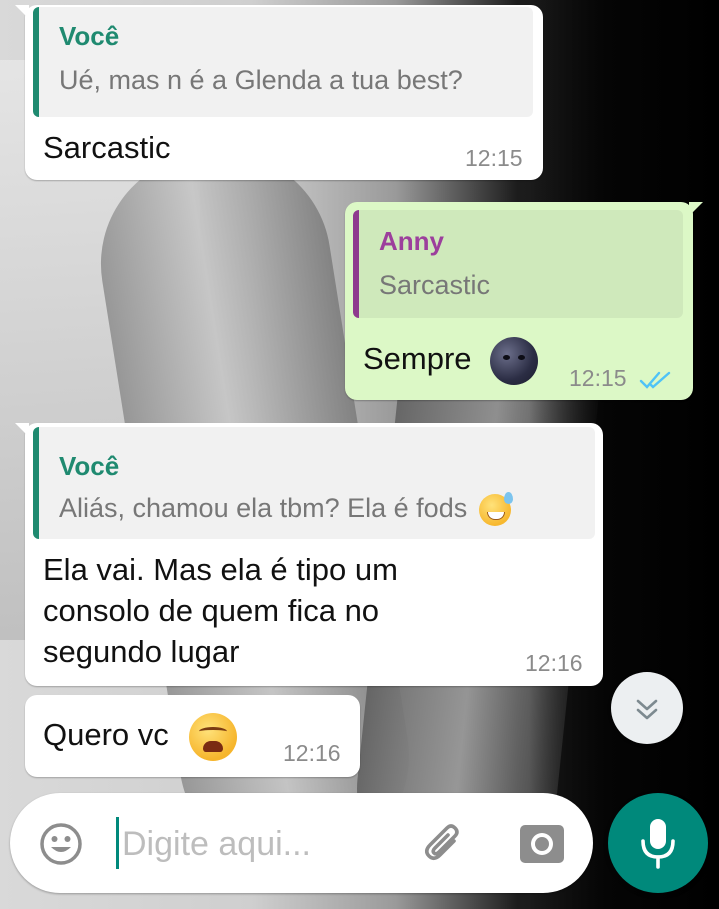  What do you see at coordinates (598, 378) in the screenshot?
I see `message-time-text: 12:15` at bounding box center [598, 378].